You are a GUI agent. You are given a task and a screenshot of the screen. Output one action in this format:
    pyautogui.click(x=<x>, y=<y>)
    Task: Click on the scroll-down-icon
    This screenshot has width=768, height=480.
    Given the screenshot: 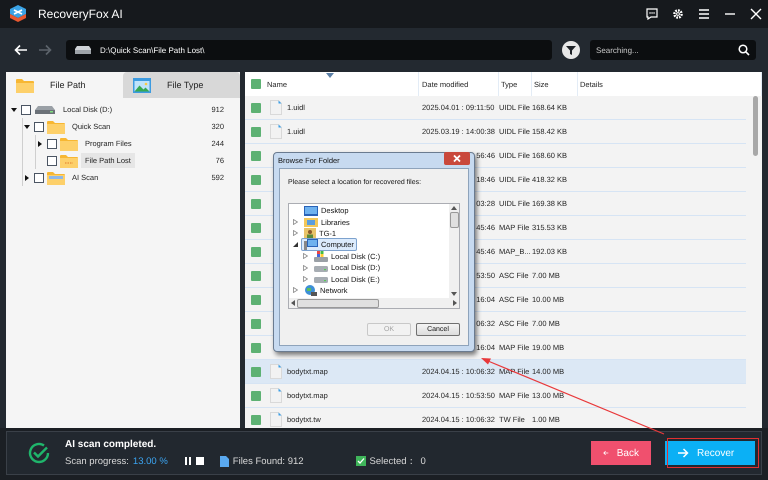 What is the action you would take?
    pyautogui.click(x=454, y=294)
    